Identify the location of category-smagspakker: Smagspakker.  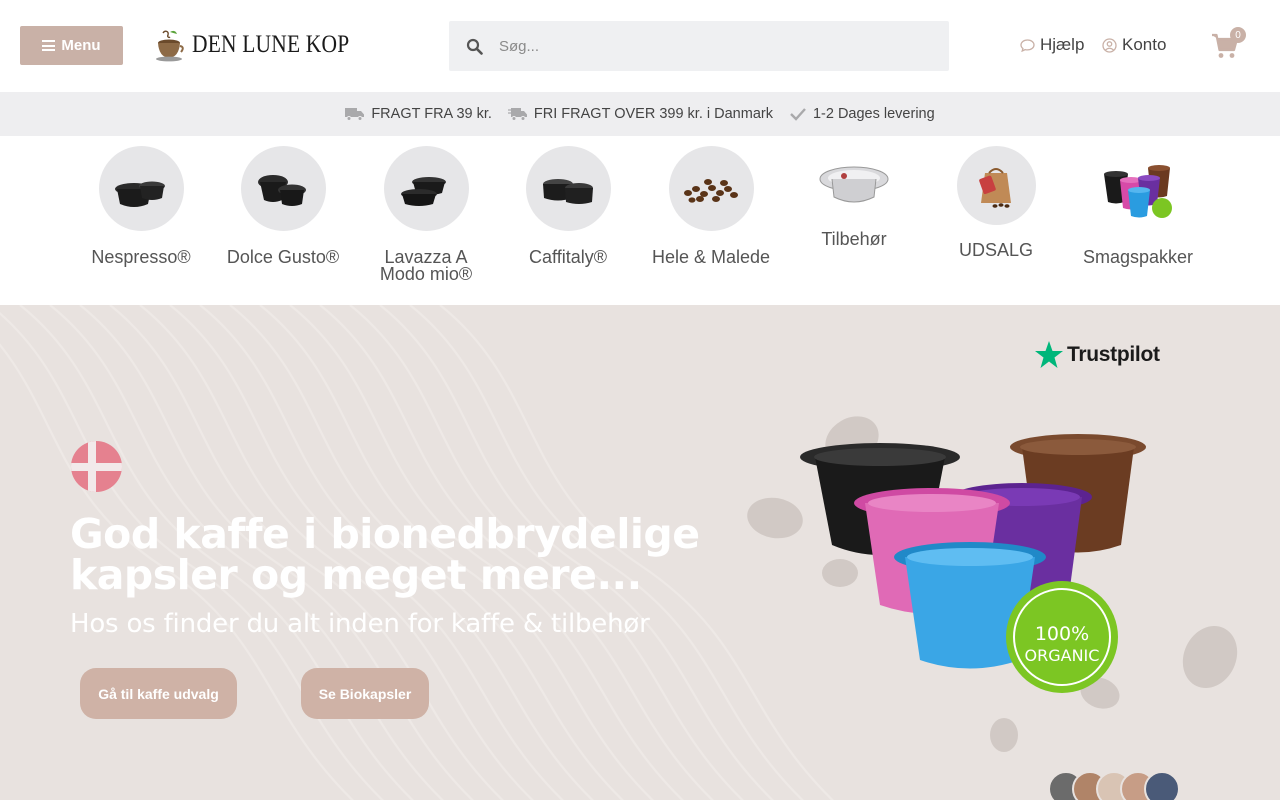
(1138, 206).